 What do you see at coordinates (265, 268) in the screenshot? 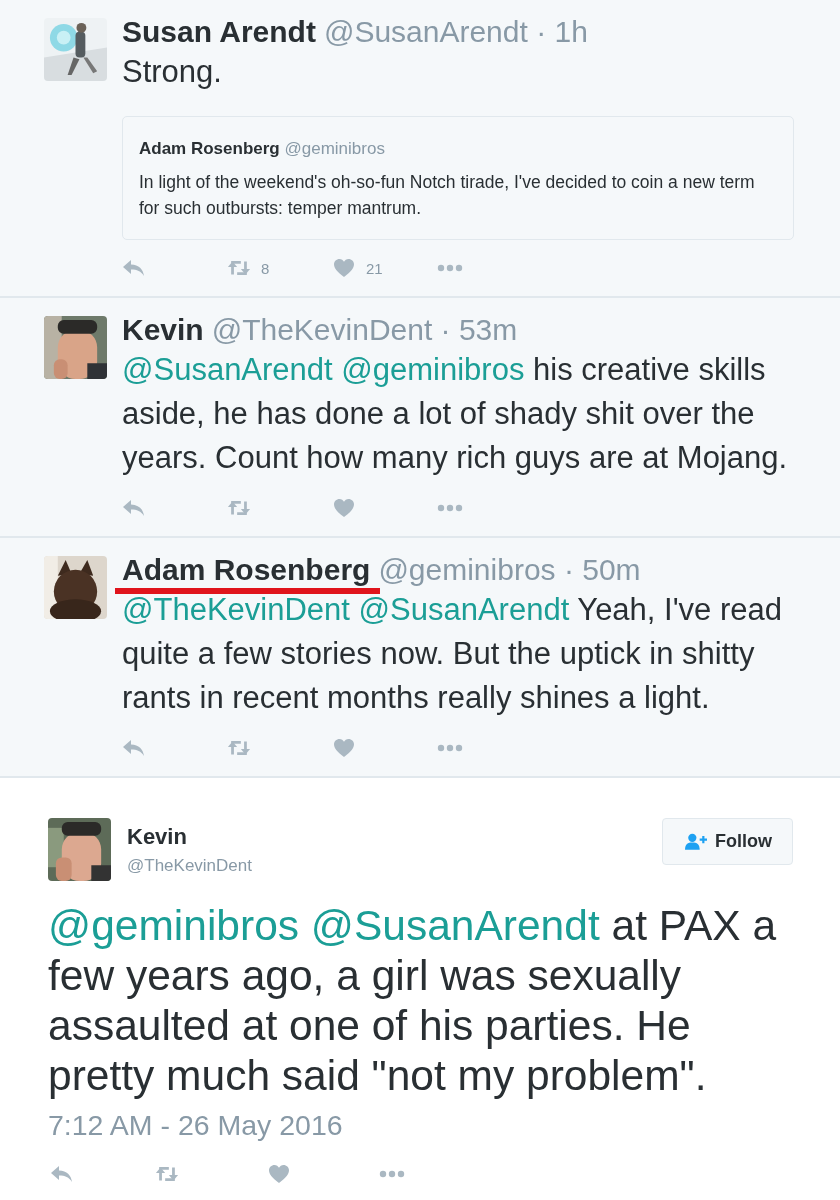
I see `action-count: 8` at bounding box center [265, 268].